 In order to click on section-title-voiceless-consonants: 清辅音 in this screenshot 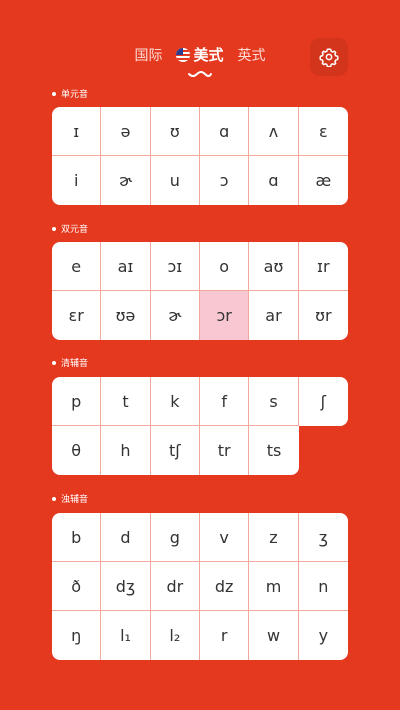, I will do `click(70, 362)`.